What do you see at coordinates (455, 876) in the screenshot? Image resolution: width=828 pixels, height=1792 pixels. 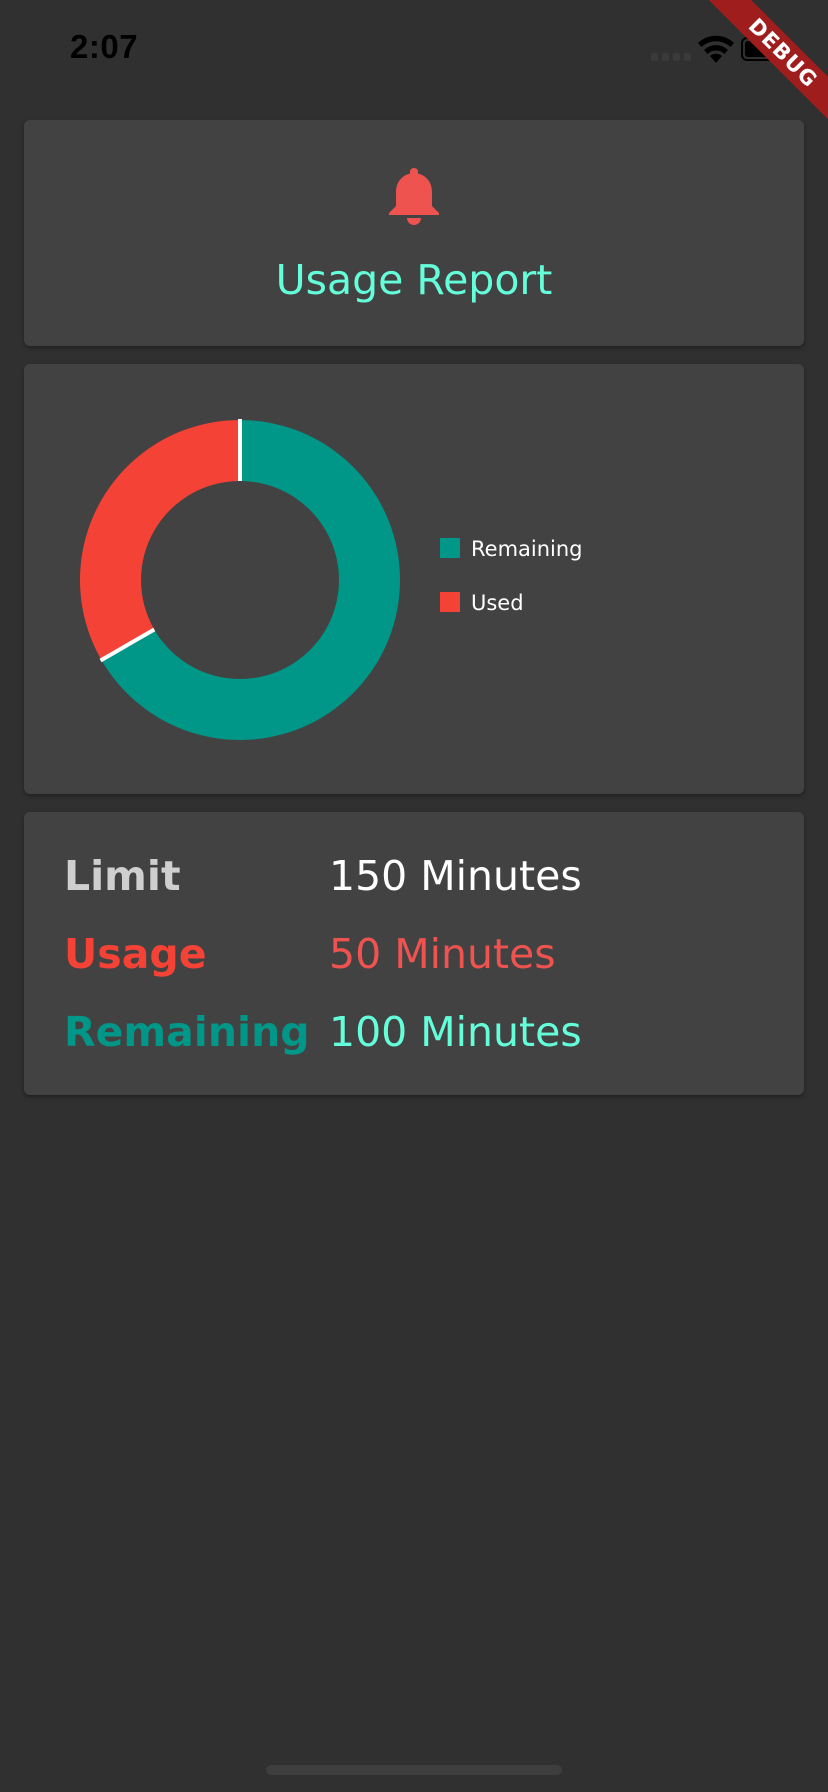 I see `limit-value: 150 Minutes` at bounding box center [455, 876].